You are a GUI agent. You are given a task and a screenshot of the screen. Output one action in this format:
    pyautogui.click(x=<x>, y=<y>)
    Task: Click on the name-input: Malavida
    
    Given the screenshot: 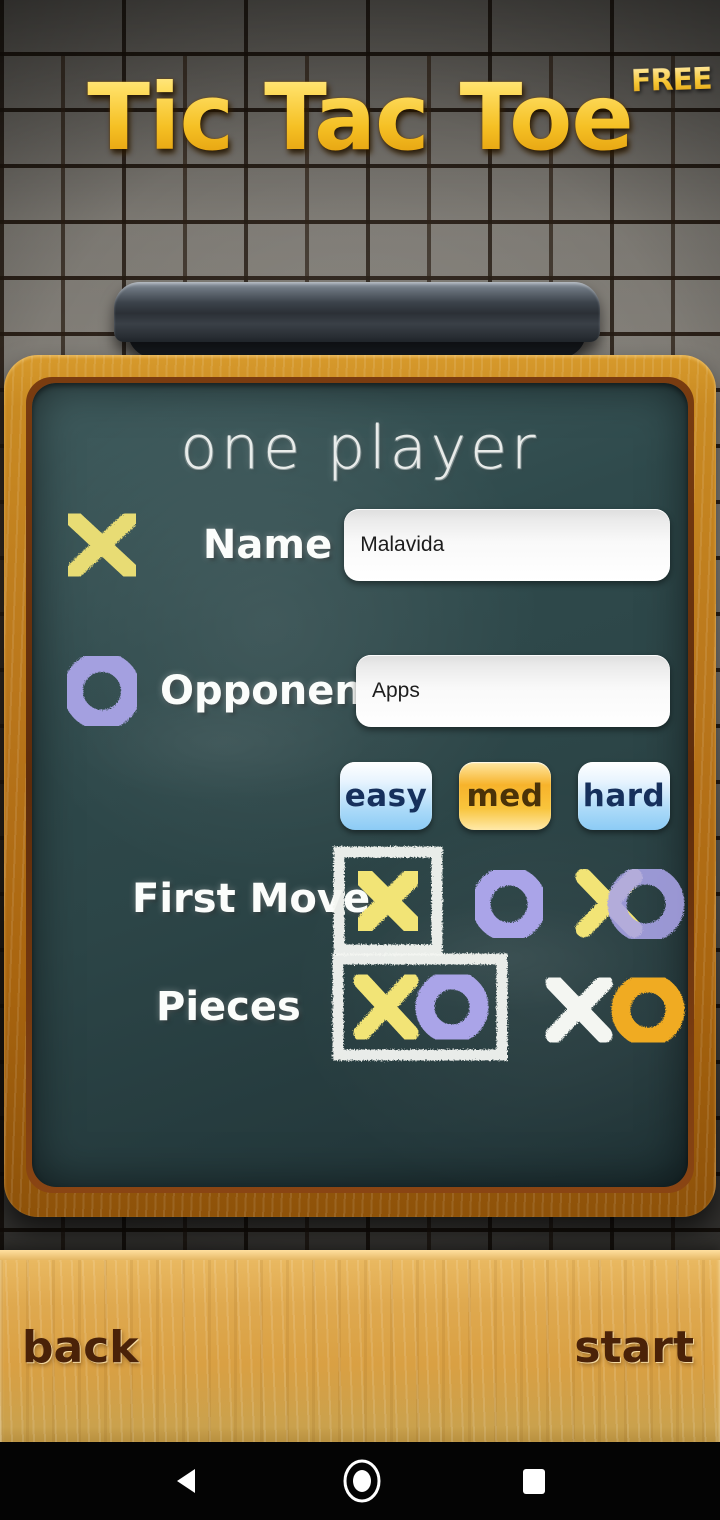 What is the action you would take?
    pyautogui.click(x=507, y=545)
    